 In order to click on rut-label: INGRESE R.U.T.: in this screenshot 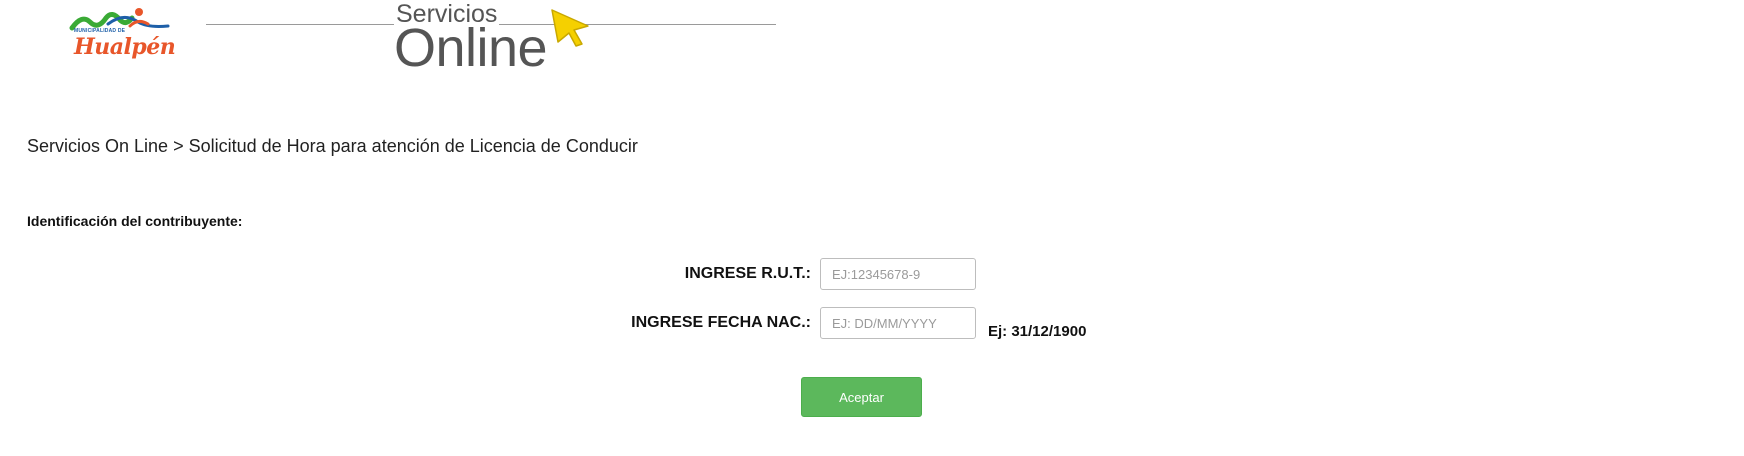, I will do `click(747, 273)`.